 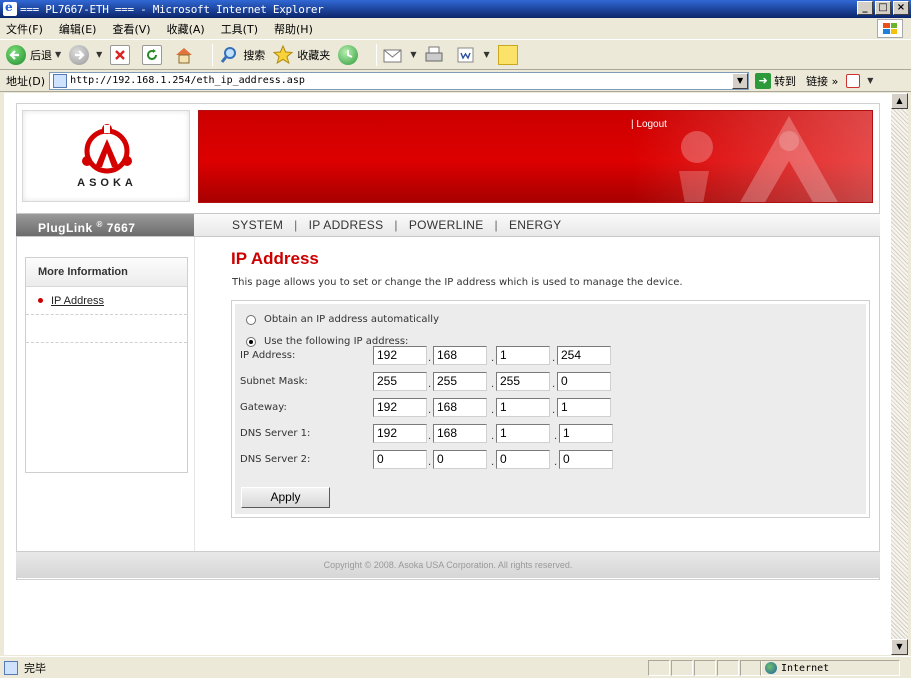 What do you see at coordinates (285, 497) in the screenshot?
I see `apply-button: Apply` at bounding box center [285, 497].